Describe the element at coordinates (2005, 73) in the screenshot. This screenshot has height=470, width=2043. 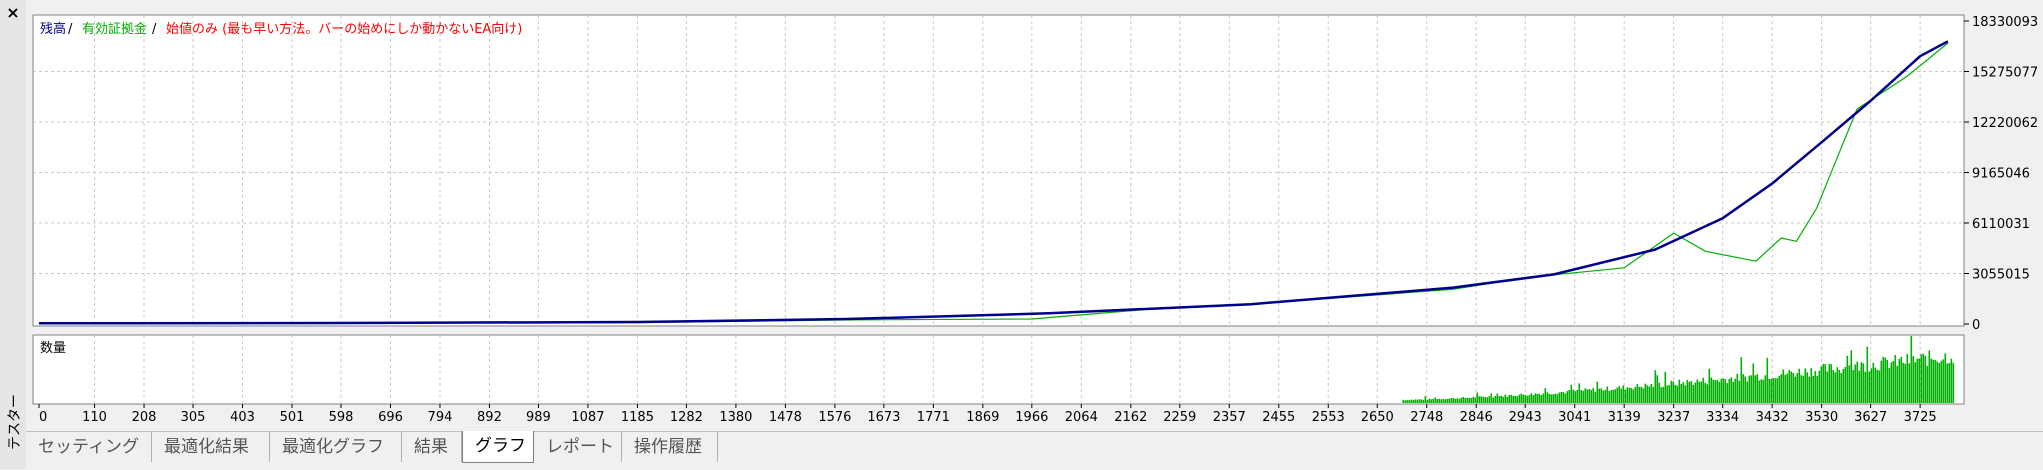
I see `y-tick-label: 15275077` at that location.